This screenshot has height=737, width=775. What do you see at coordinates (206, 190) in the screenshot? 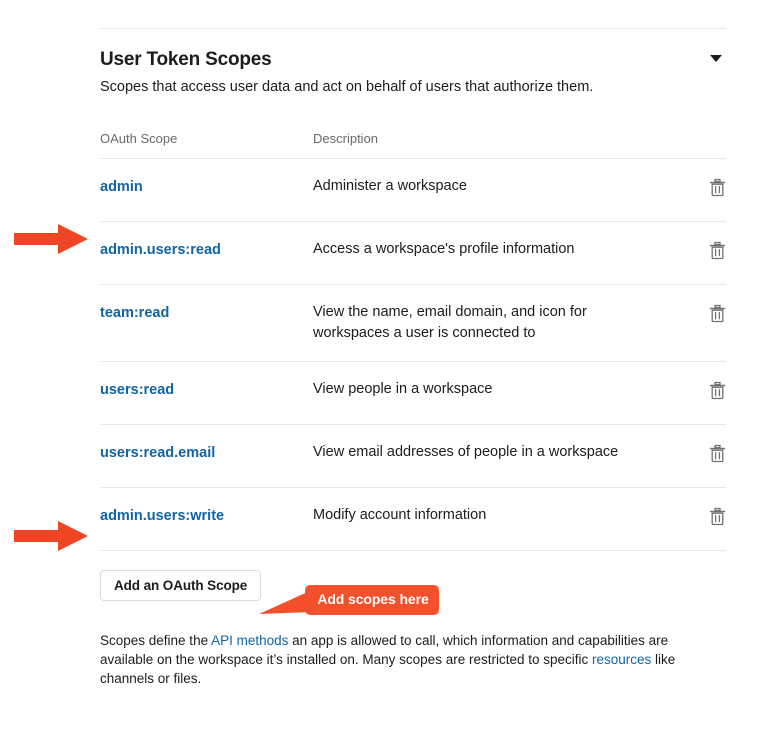
I see `scope-cell: admin` at bounding box center [206, 190].